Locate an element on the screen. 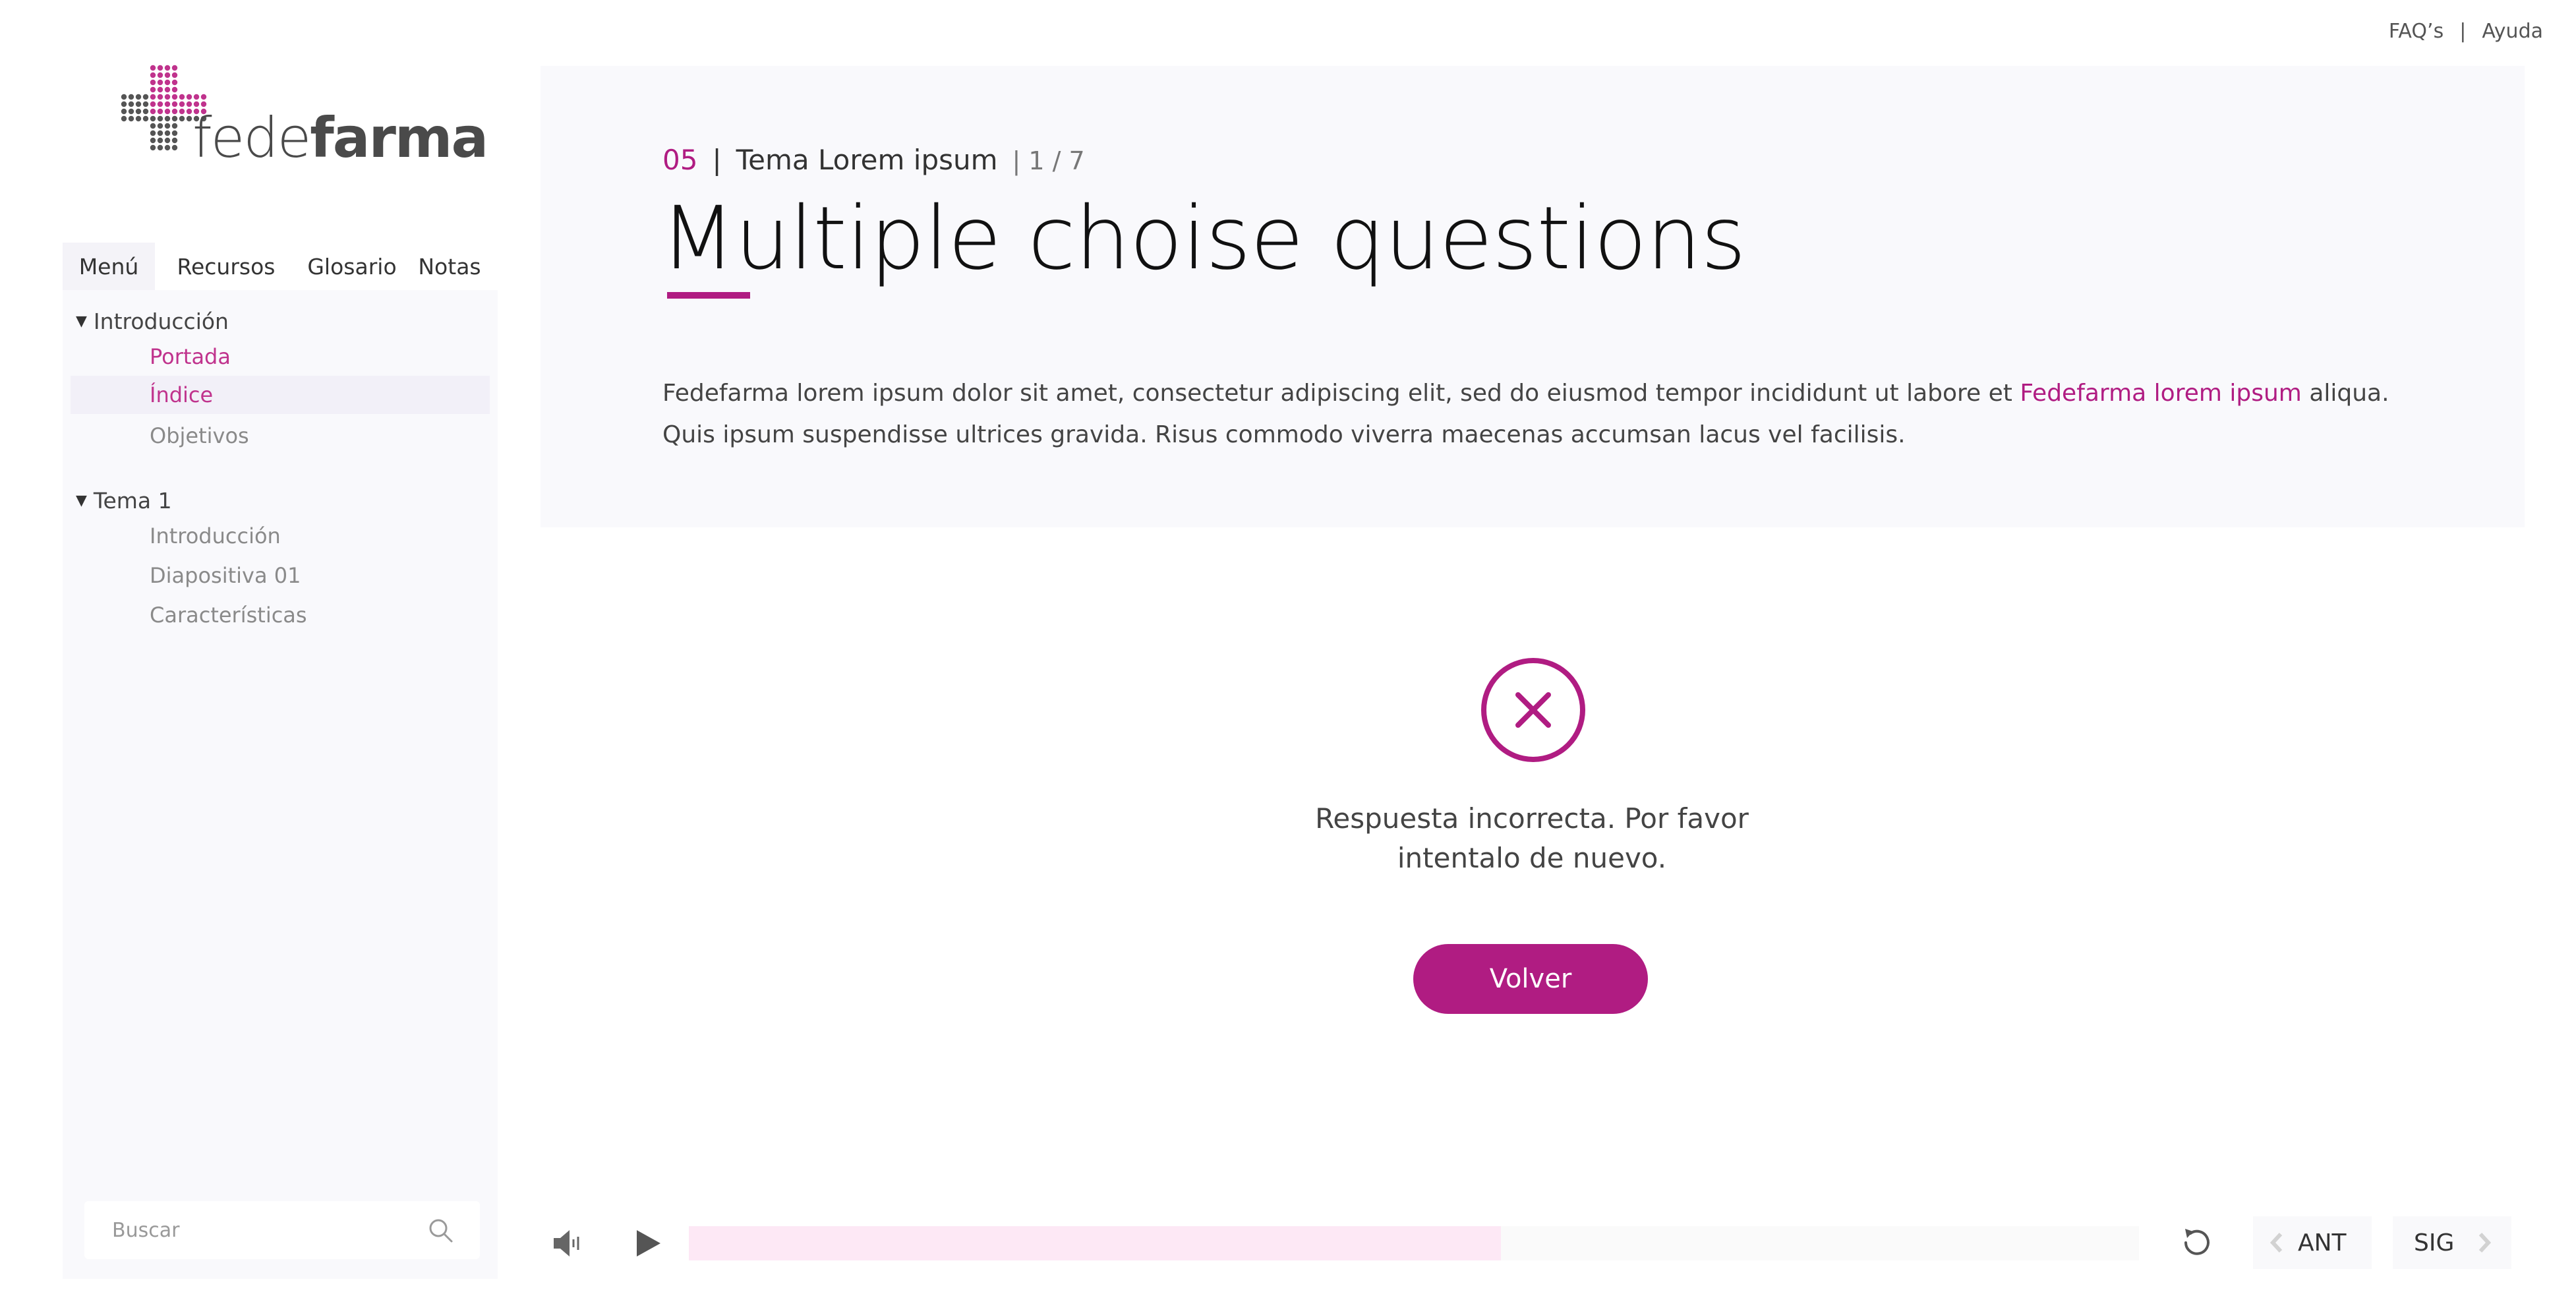 The image size is (2576, 1300). prev-button: ANT is located at coordinates (2313, 1242).